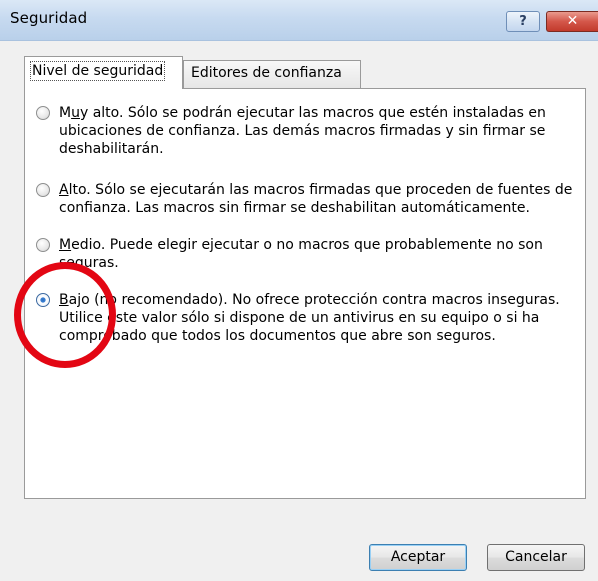 The height and width of the screenshot is (581, 598). I want to click on close-icon: ✕, so click(572, 21).